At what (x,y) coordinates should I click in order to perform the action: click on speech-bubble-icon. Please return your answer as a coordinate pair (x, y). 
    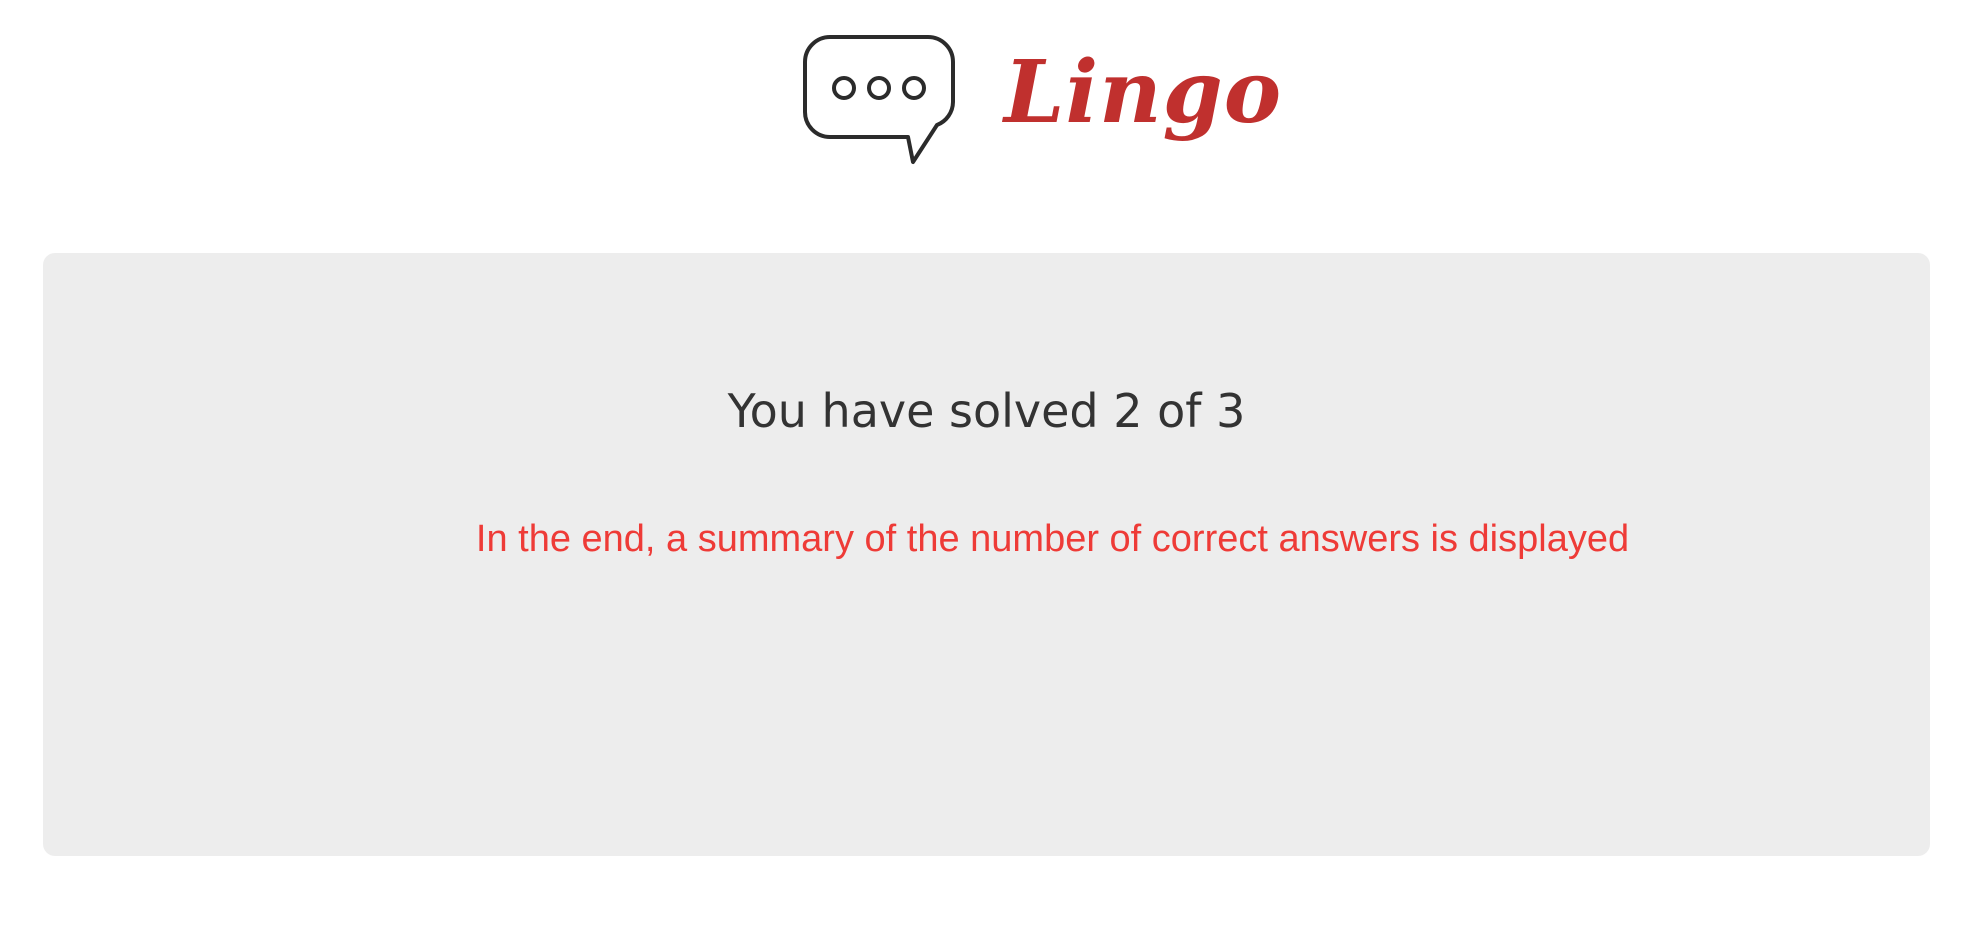
    Looking at the image, I should click on (880, 99).